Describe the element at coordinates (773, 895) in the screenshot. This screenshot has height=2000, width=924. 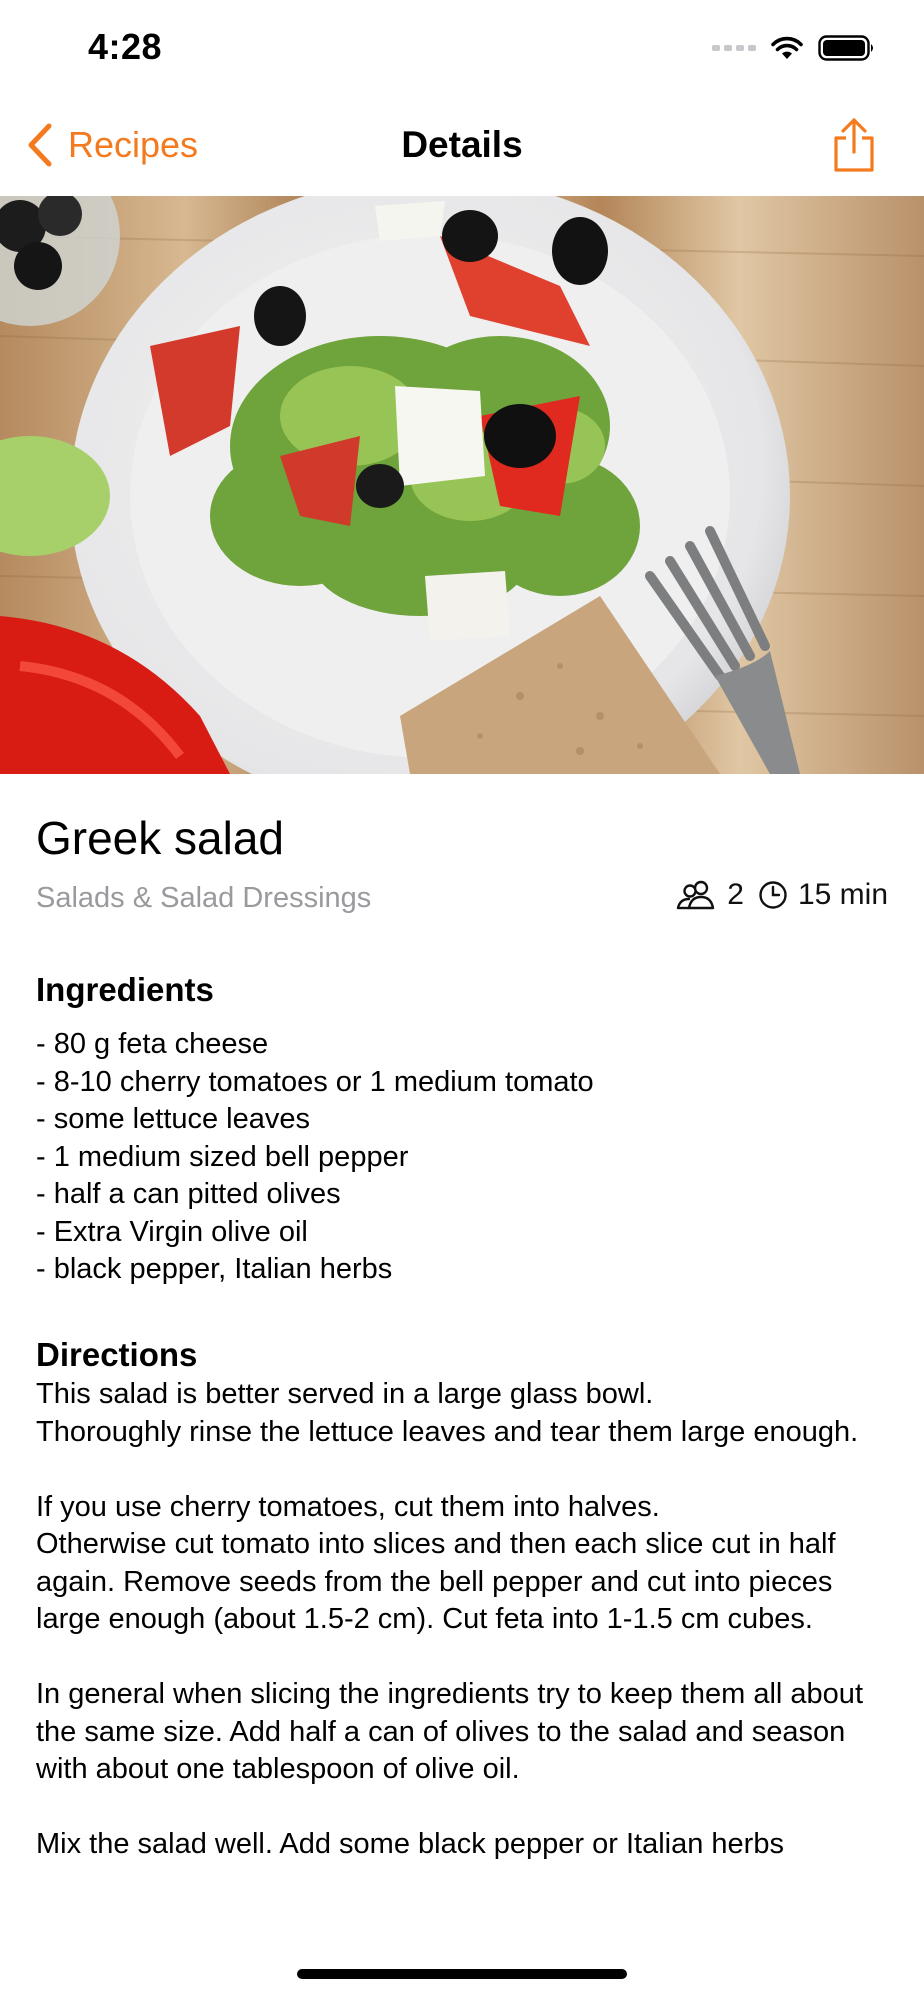
I see `clock-icon` at that location.